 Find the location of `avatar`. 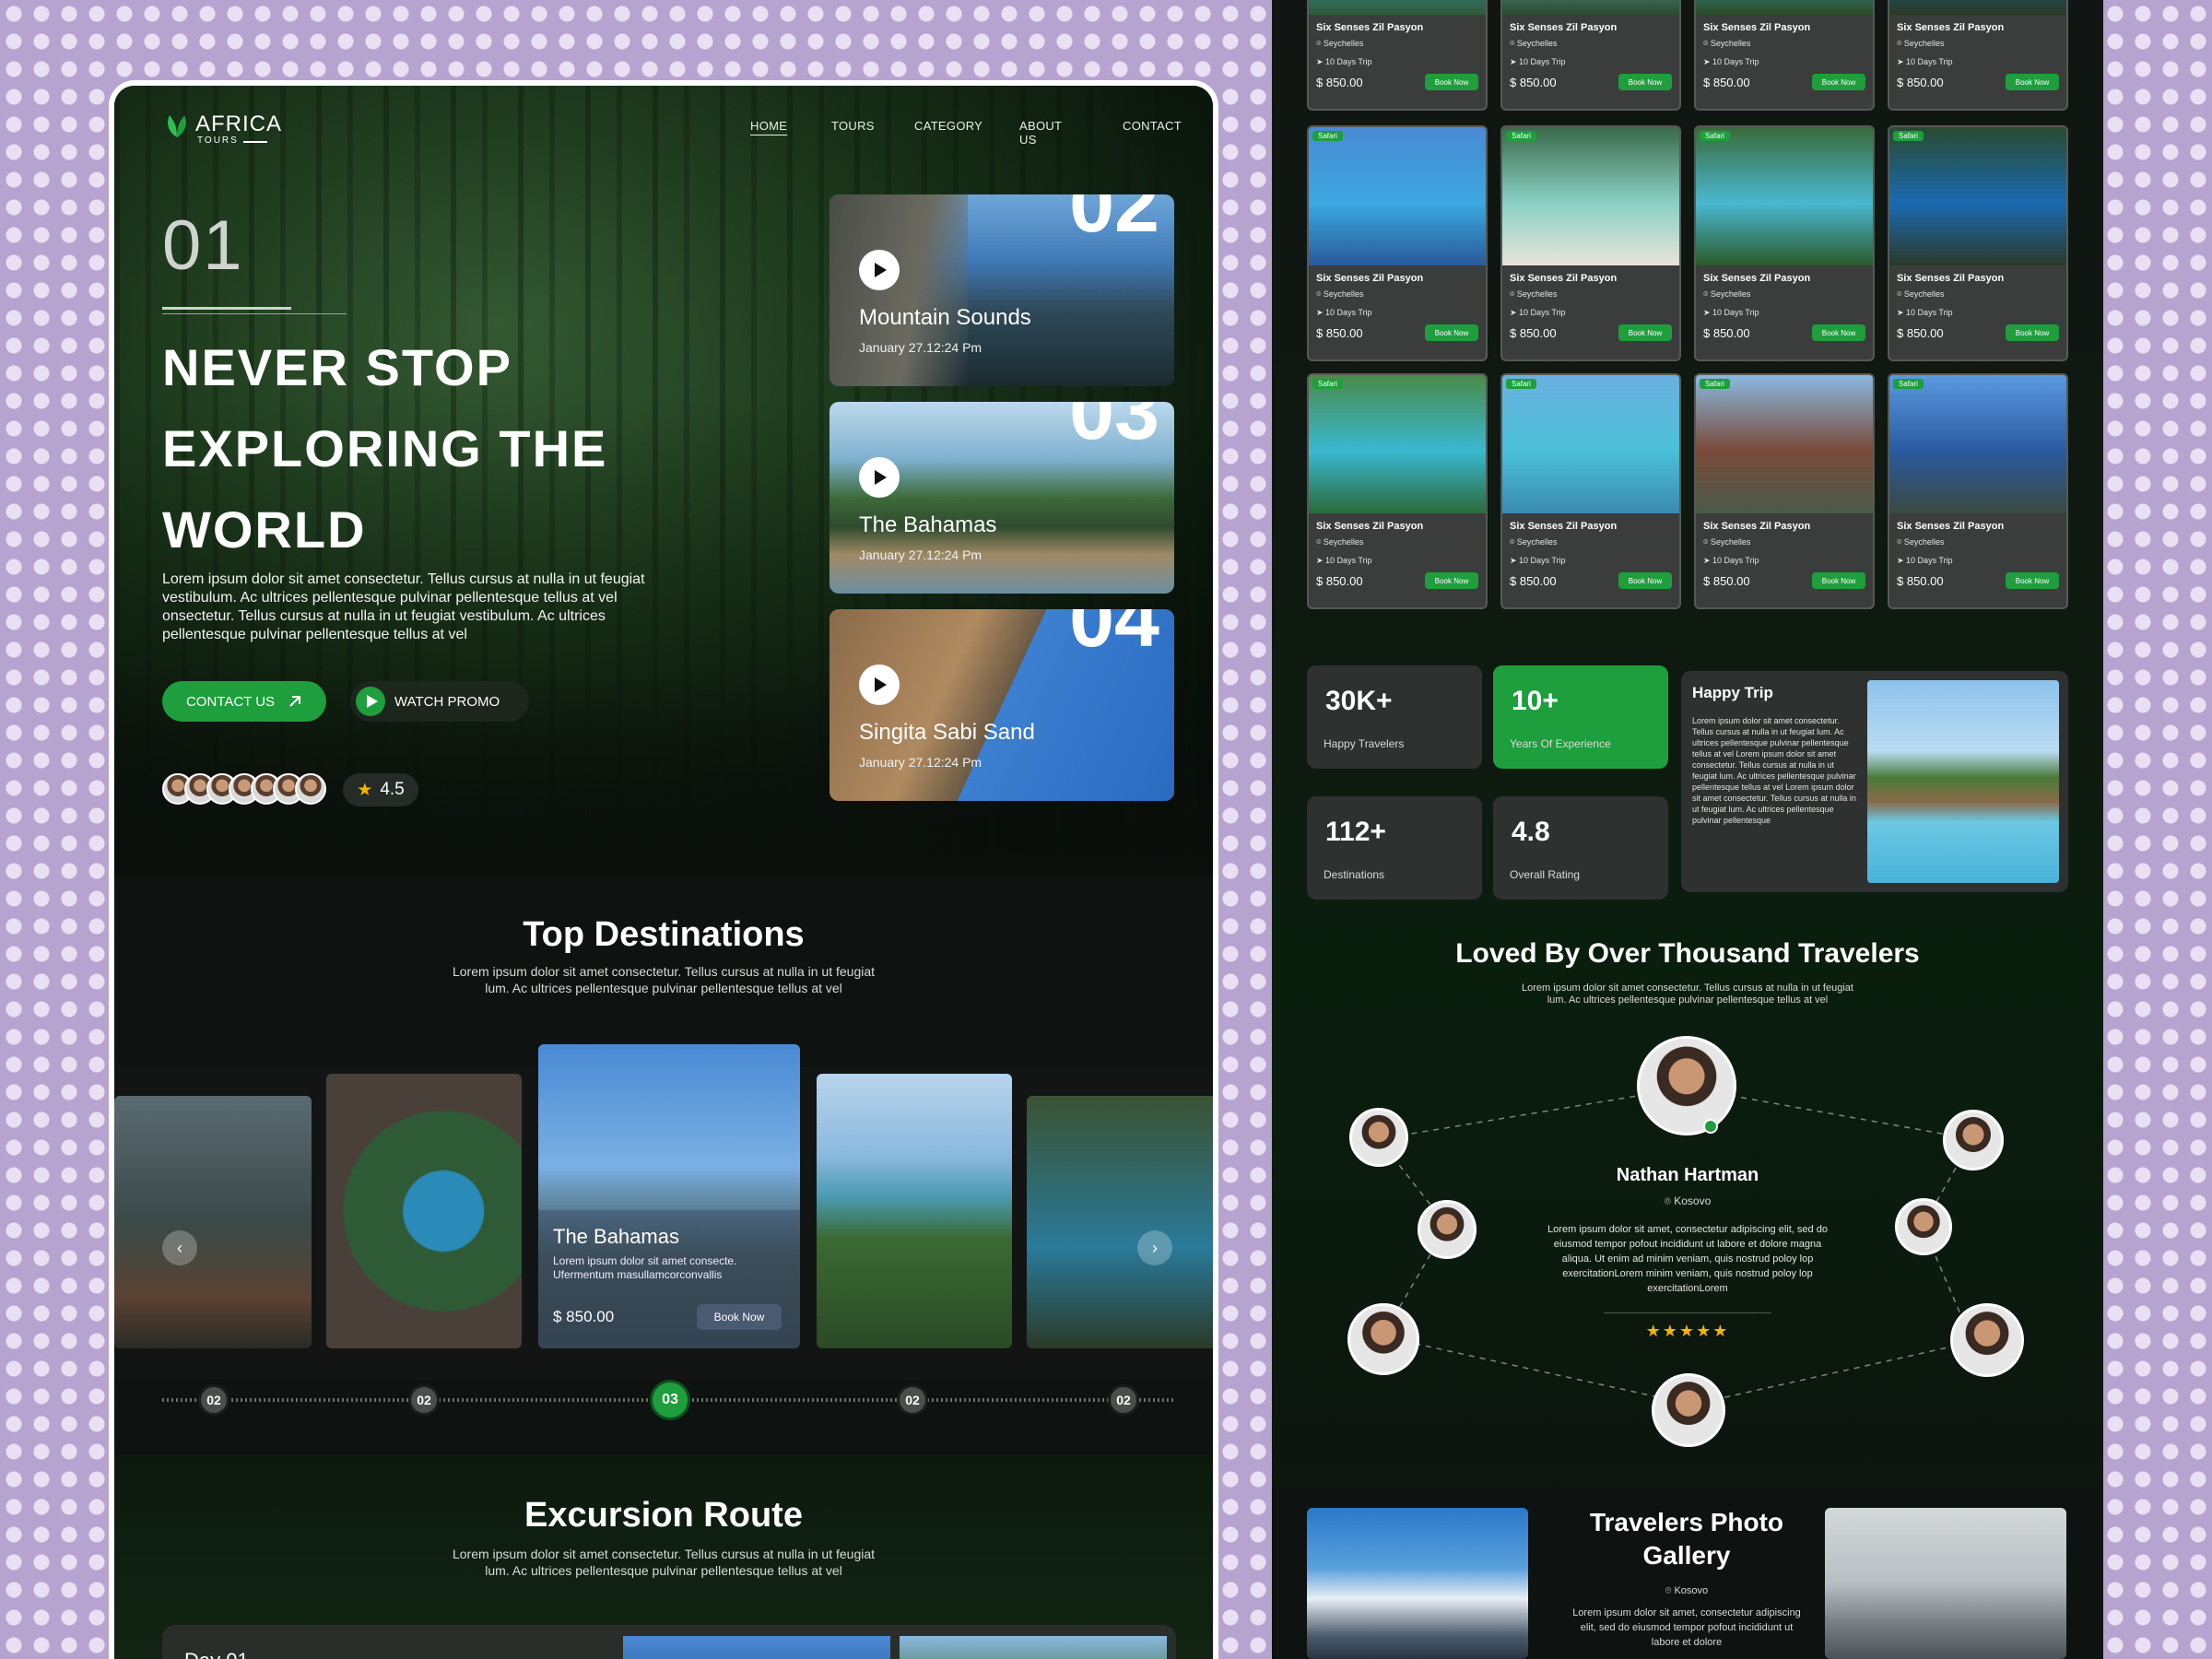

avatar is located at coordinates (310, 789).